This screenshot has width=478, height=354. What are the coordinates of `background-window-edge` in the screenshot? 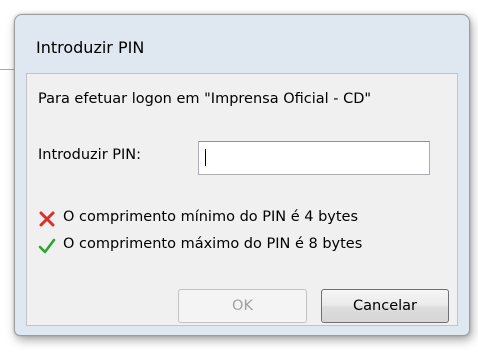 It's located at (7, 69).